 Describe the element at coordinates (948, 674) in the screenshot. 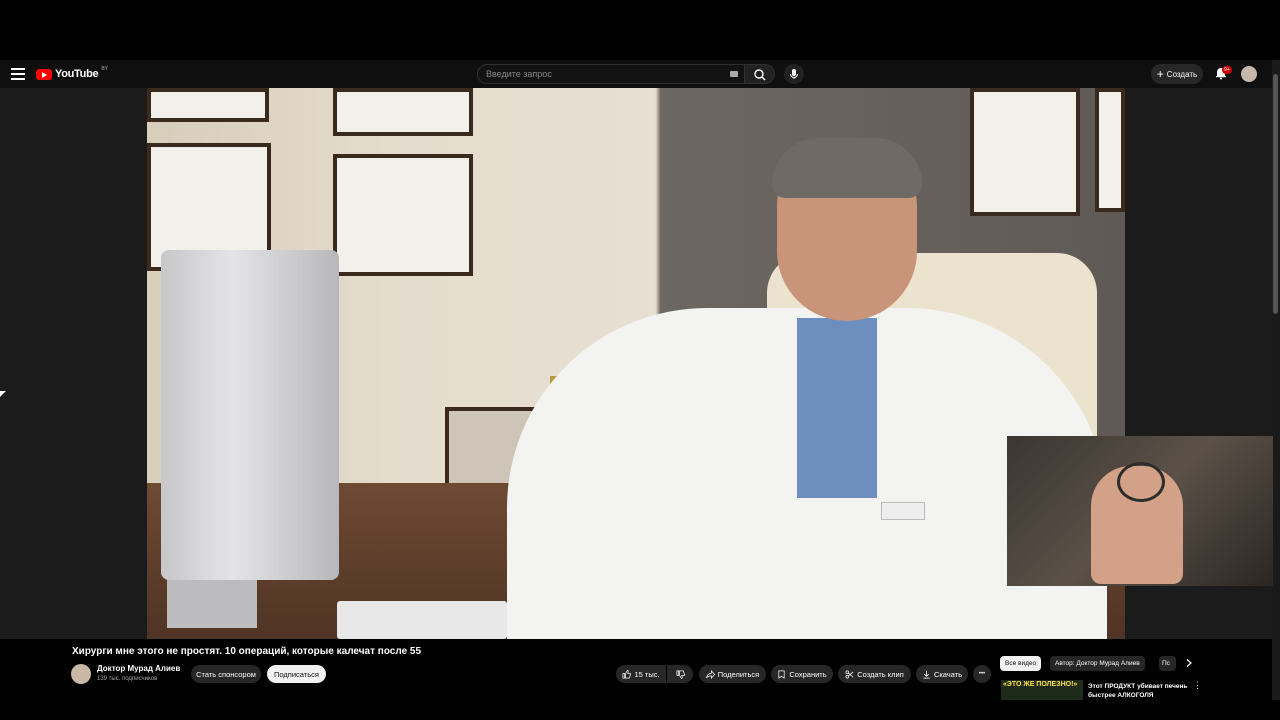

I see `download-label: Скачать` at that location.